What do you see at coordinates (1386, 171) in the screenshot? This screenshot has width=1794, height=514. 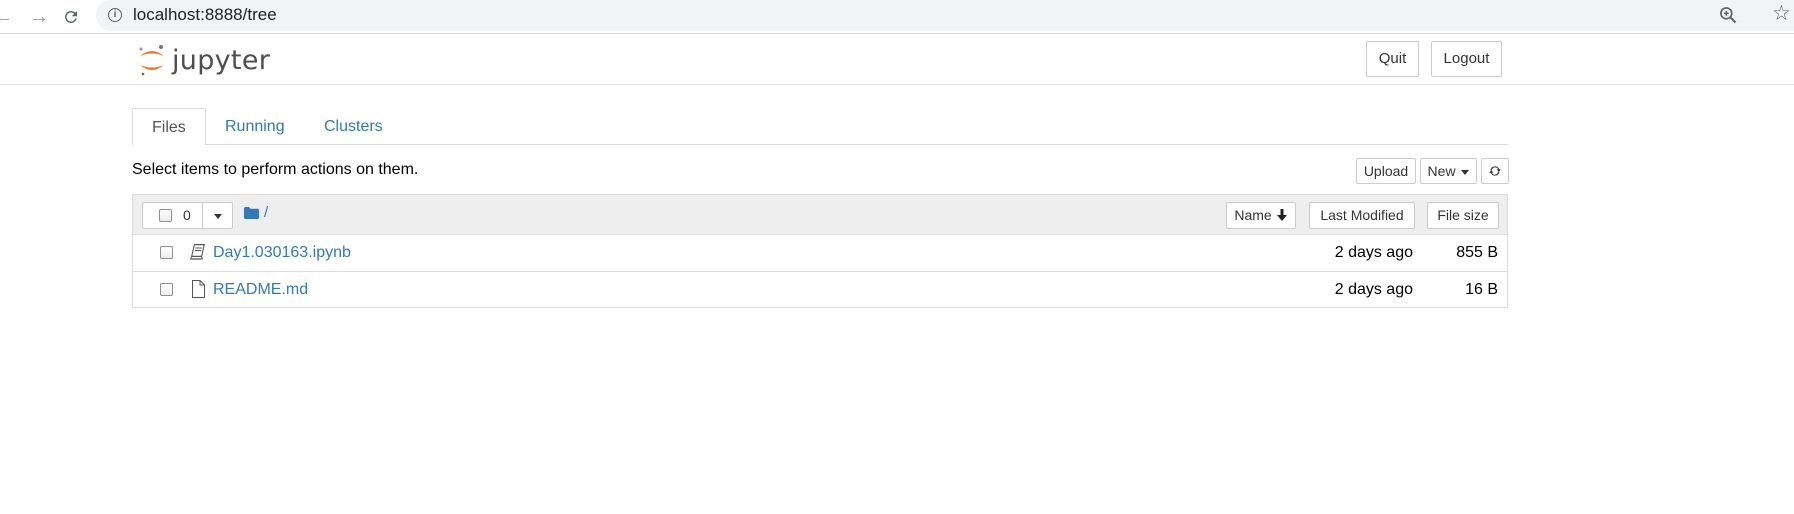 I see `upload-button: Upload` at bounding box center [1386, 171].